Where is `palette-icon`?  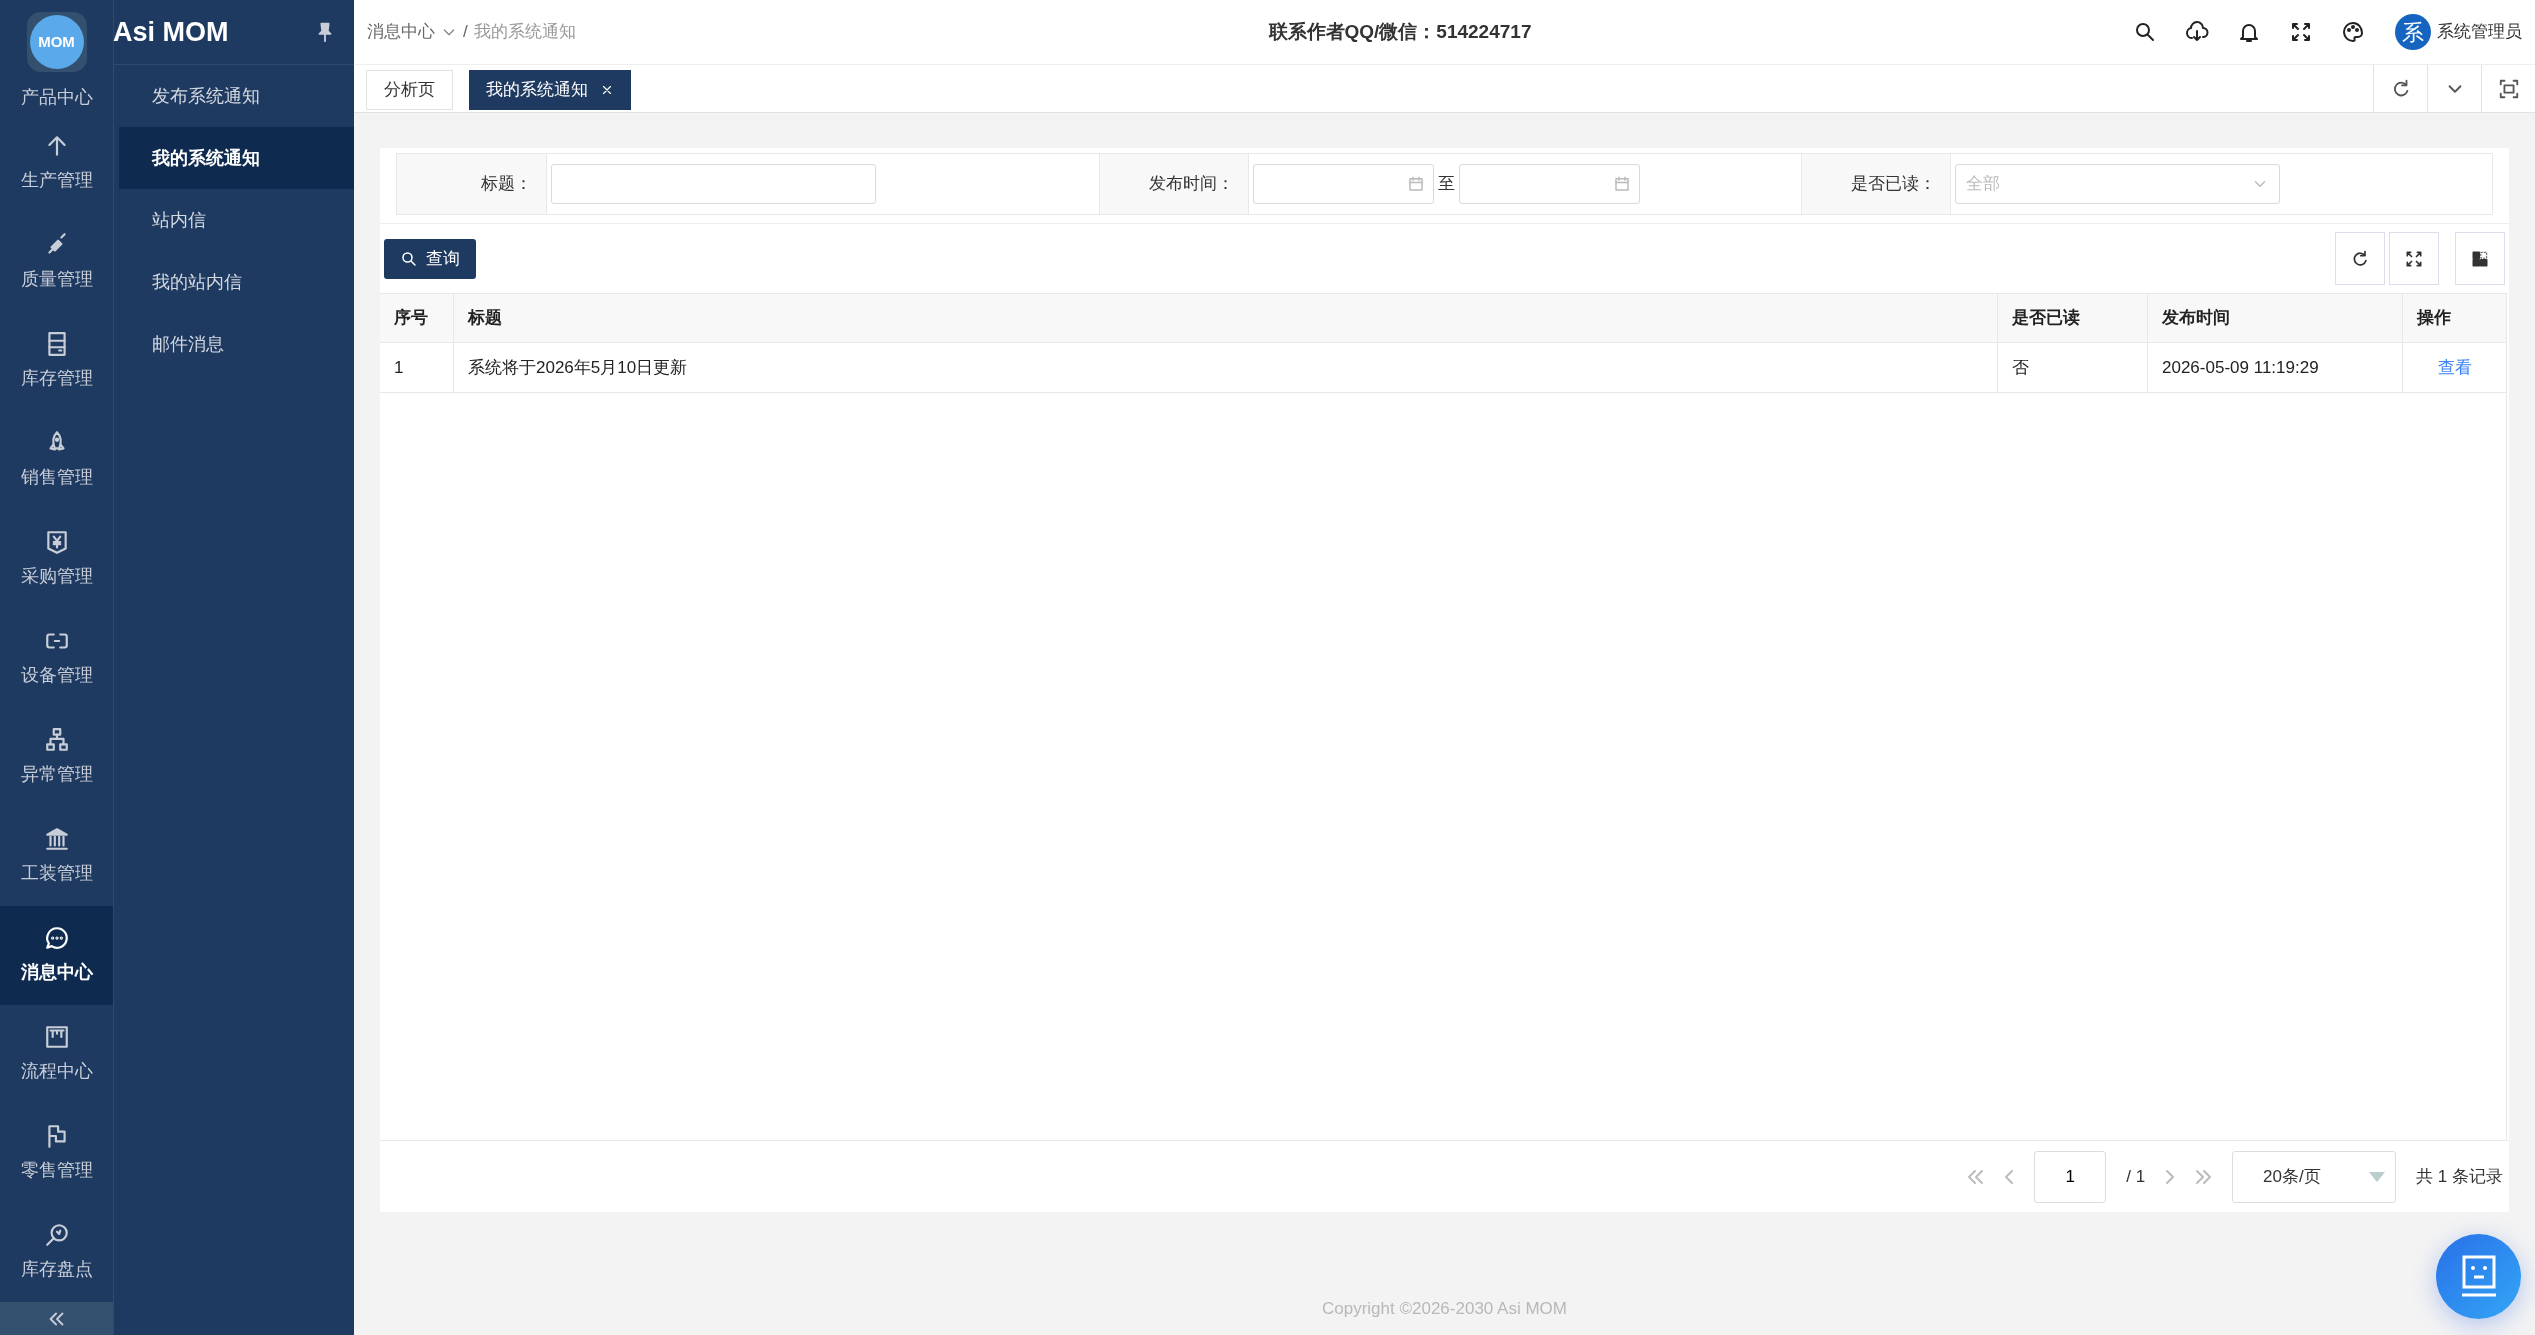 palette-icon is located at coordinates (2353, 32).